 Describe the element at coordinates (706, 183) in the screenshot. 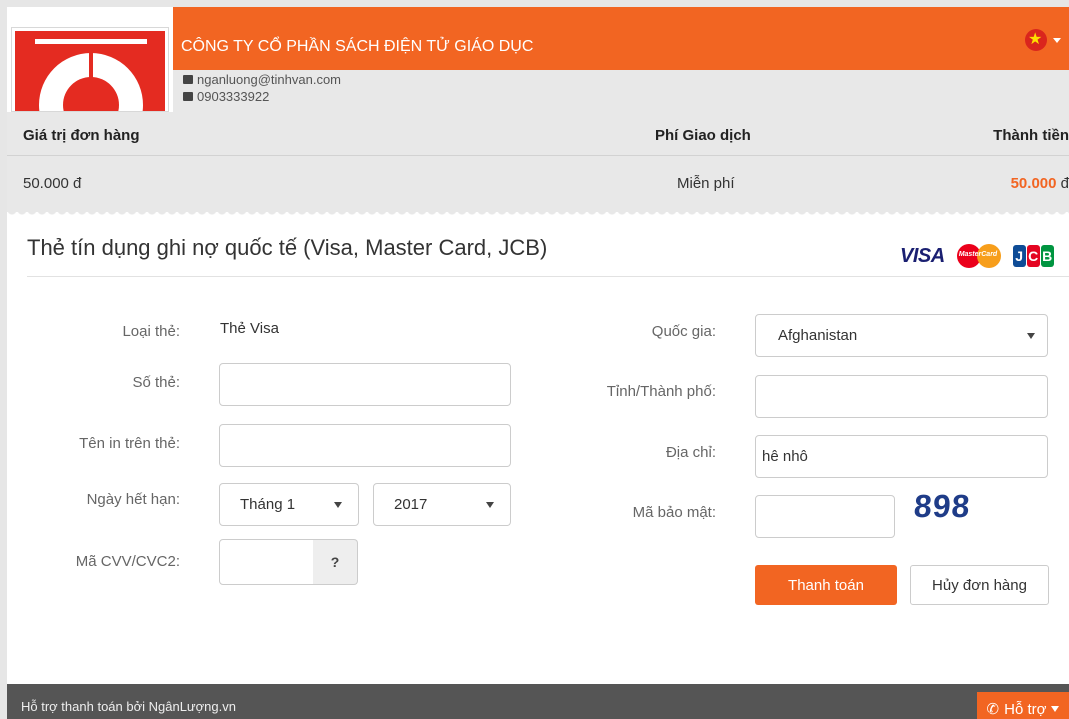

I see `fee-value: Miễn phí` at that location.